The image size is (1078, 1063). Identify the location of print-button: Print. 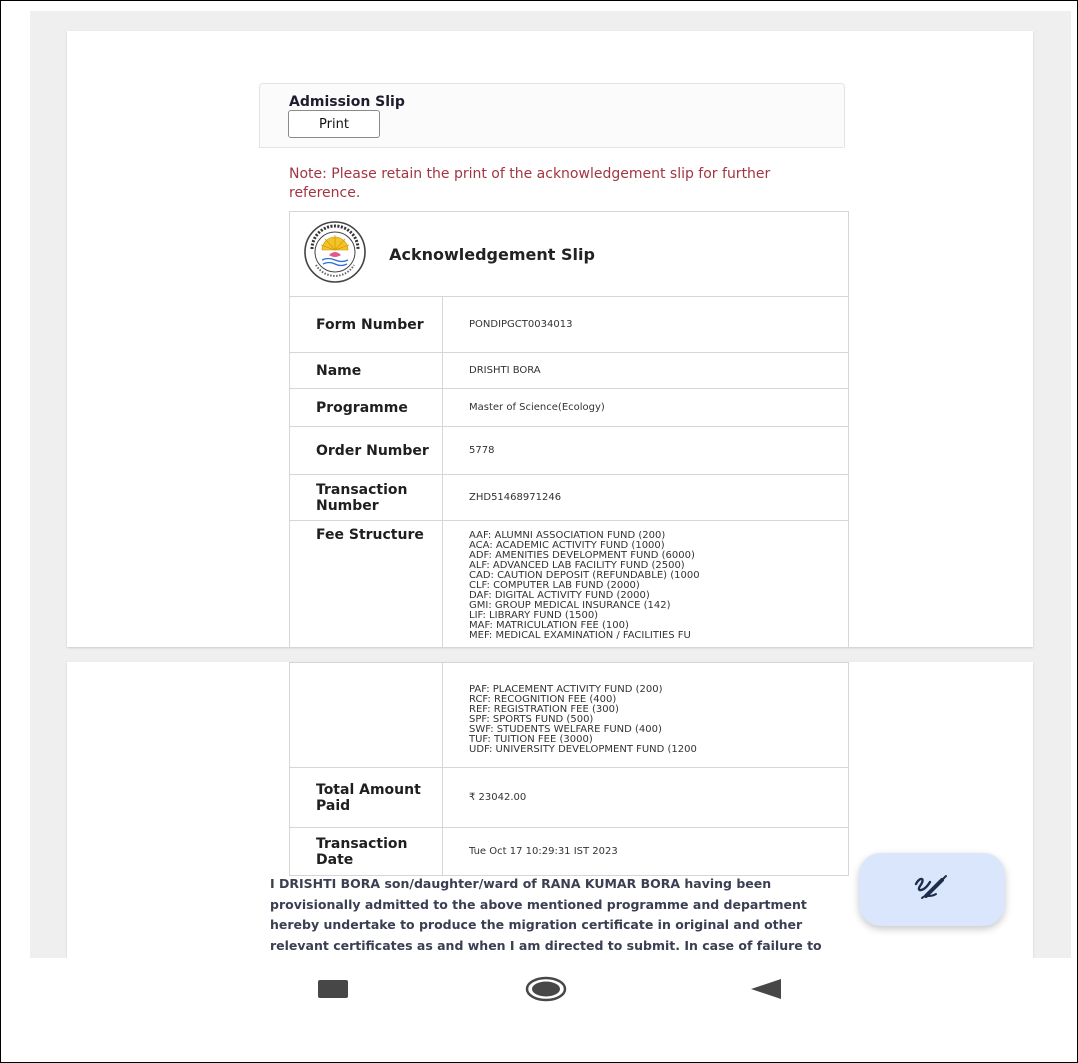
(334, 124).